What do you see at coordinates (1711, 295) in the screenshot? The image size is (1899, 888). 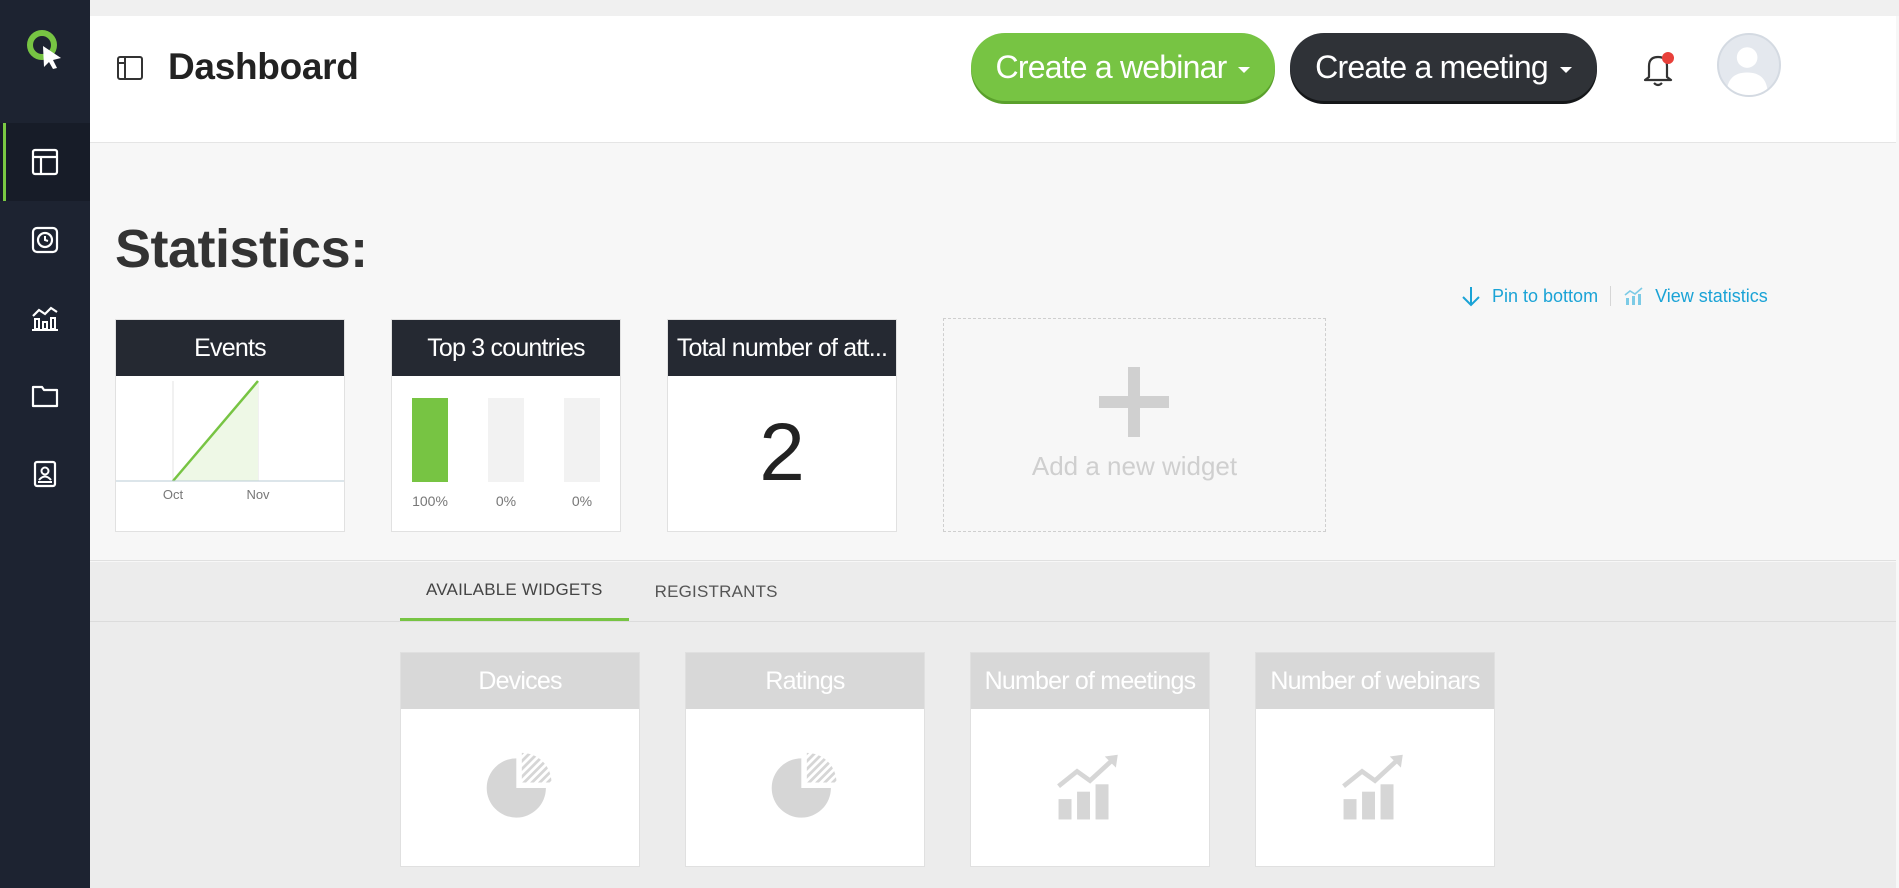 I see `view-statistics-label: View statistics` at bounding box center [1711, 295].